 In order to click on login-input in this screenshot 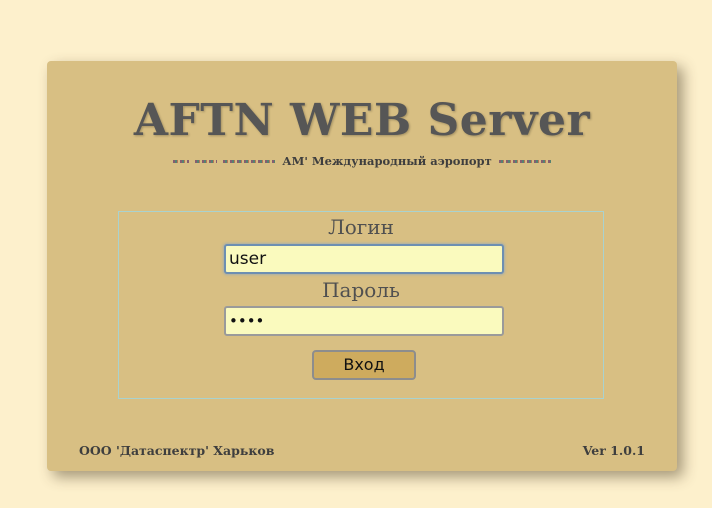, I will do `click(364, 259)`.